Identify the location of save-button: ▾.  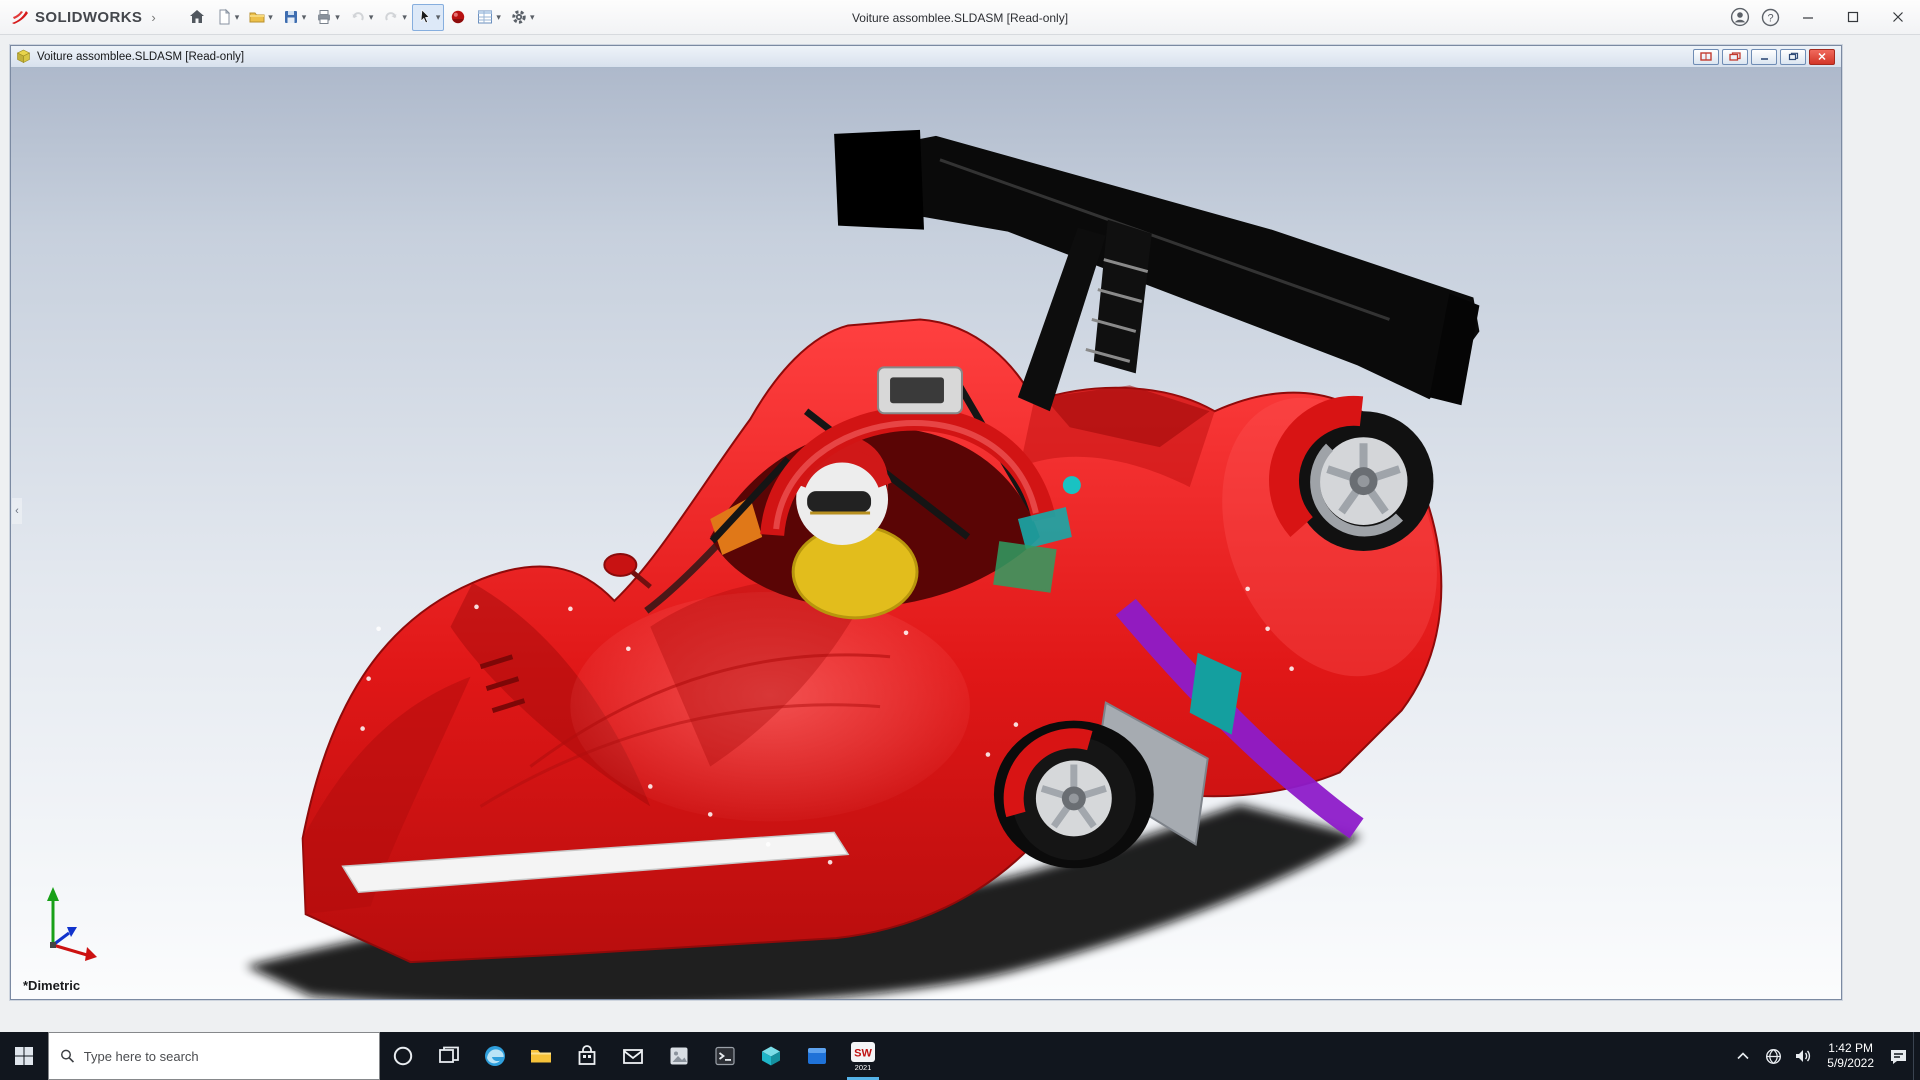
(294, 17).